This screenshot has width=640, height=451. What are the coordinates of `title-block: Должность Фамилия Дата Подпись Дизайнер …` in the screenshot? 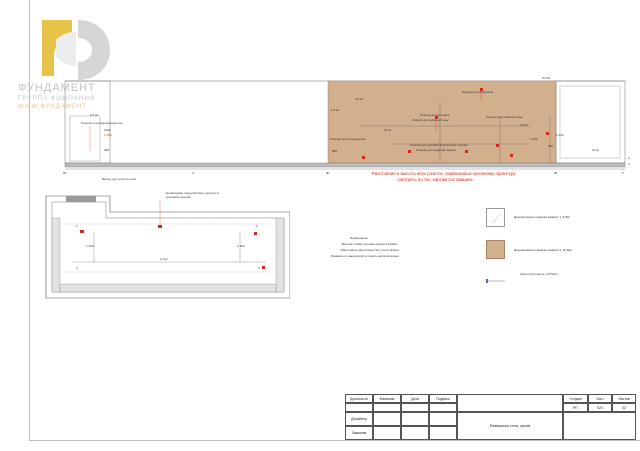 It's located at (490, 417).